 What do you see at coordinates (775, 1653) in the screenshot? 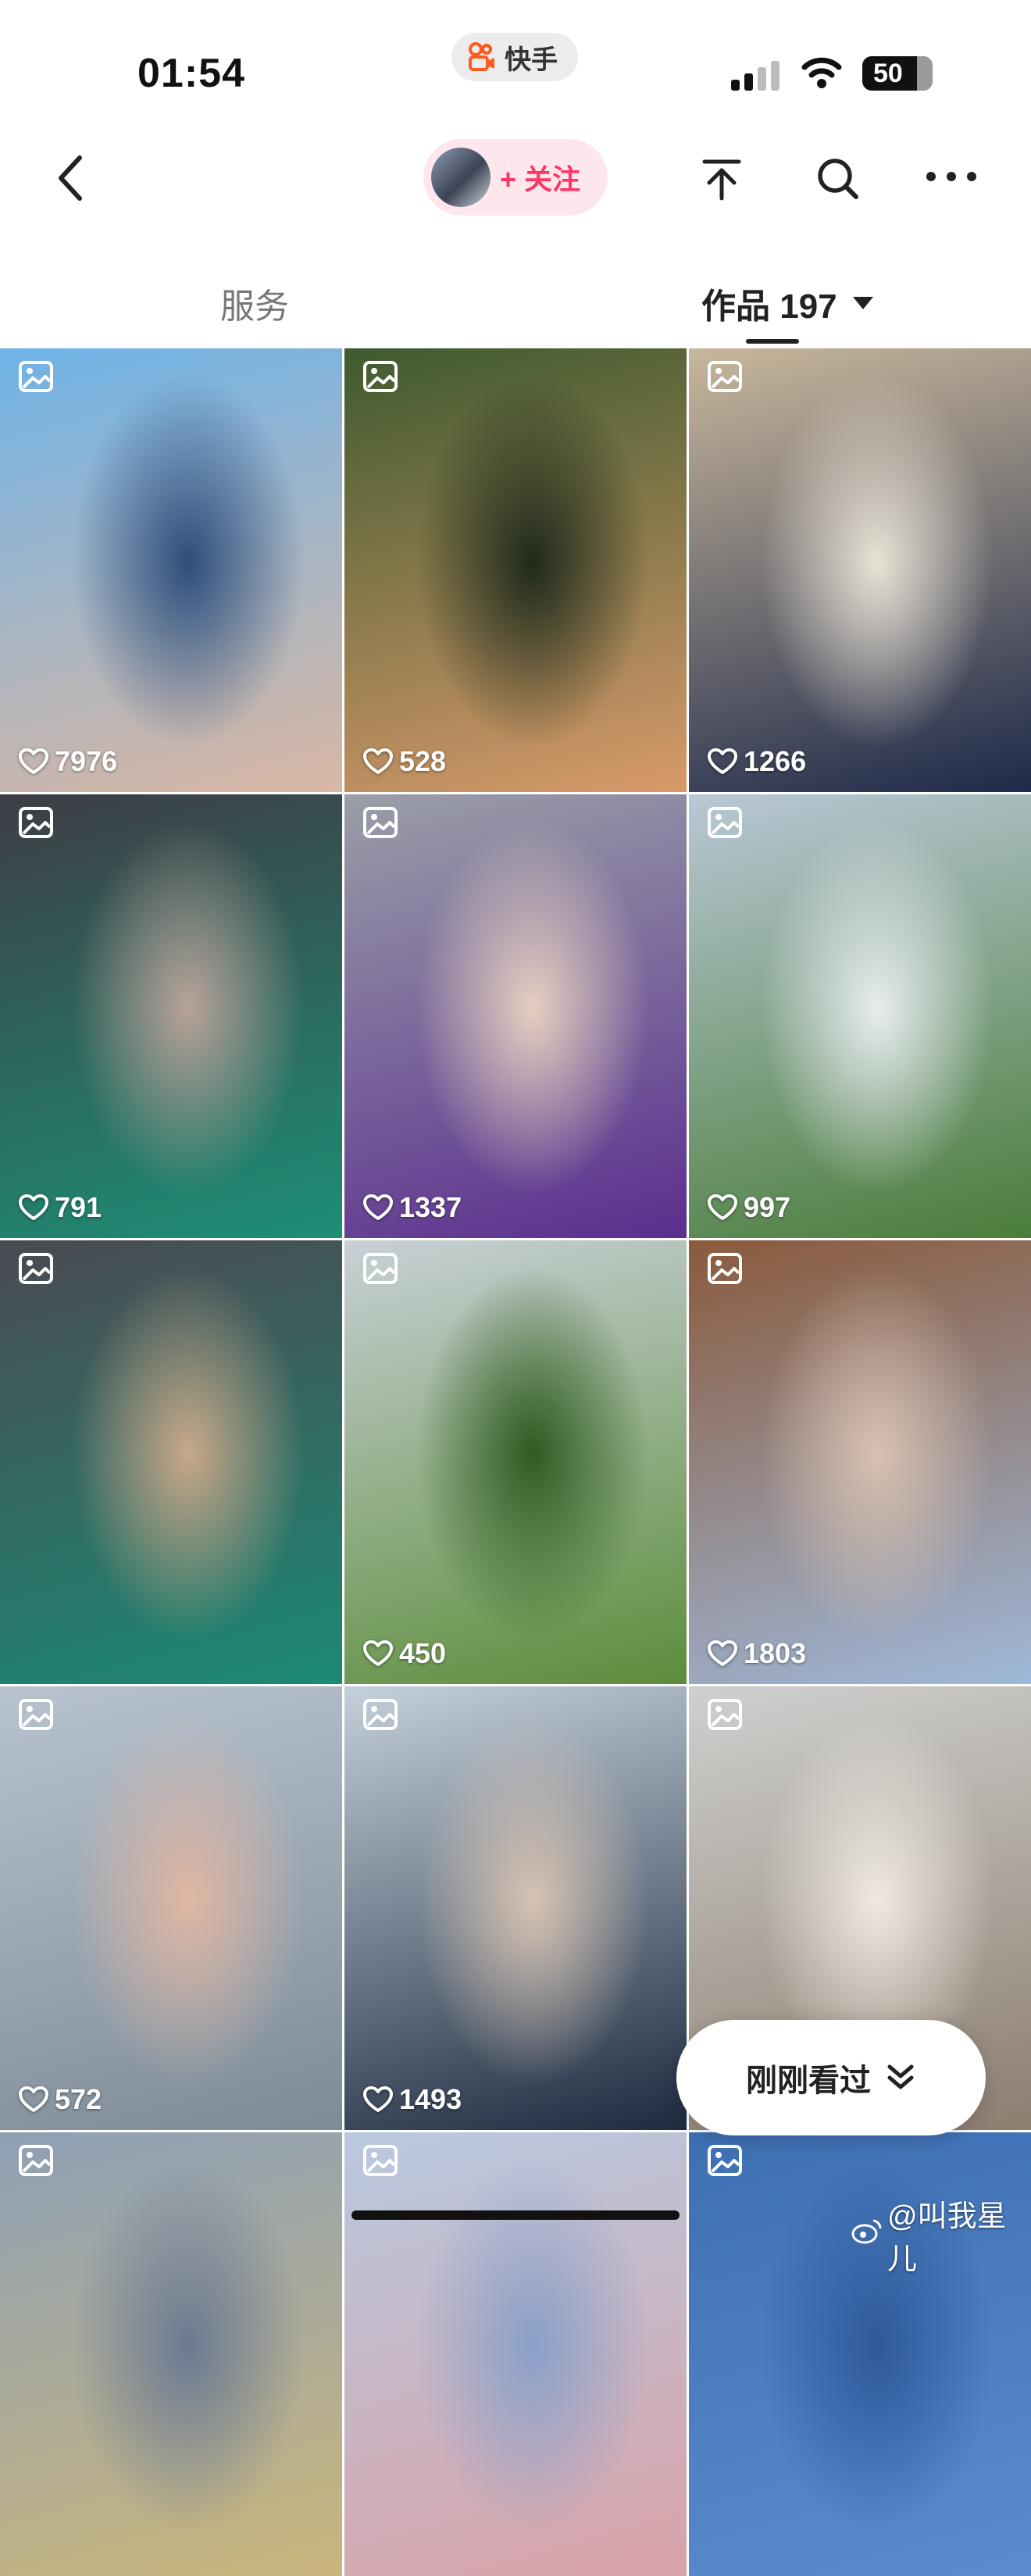
I see `like-count-value: 1803` at bounding box center [775, 1653].